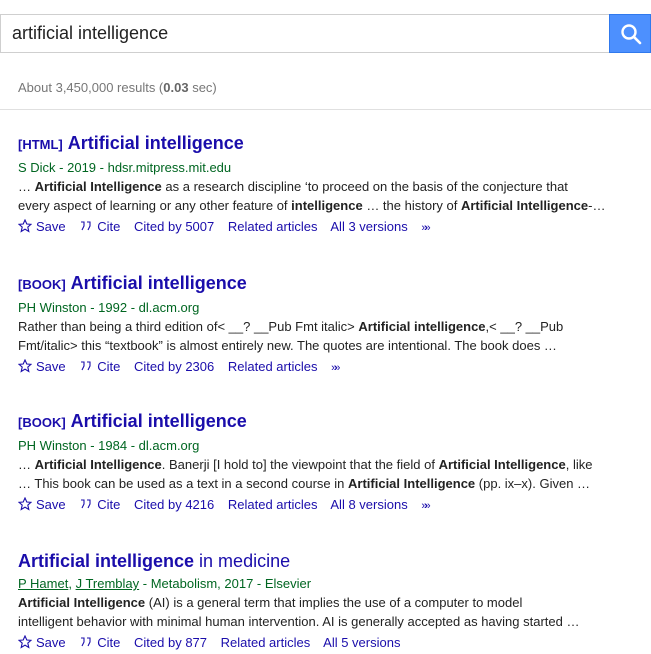 This screenshot has height=654, width=651. I want to click on search-bar, so click(325, 33).